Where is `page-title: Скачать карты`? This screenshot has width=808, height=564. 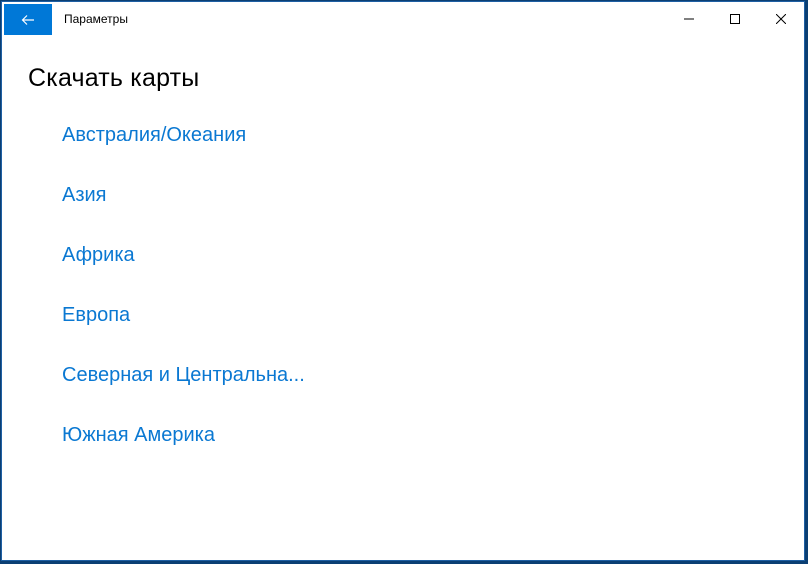 page-title: Скачать карты is located at coordinates (114, 78).